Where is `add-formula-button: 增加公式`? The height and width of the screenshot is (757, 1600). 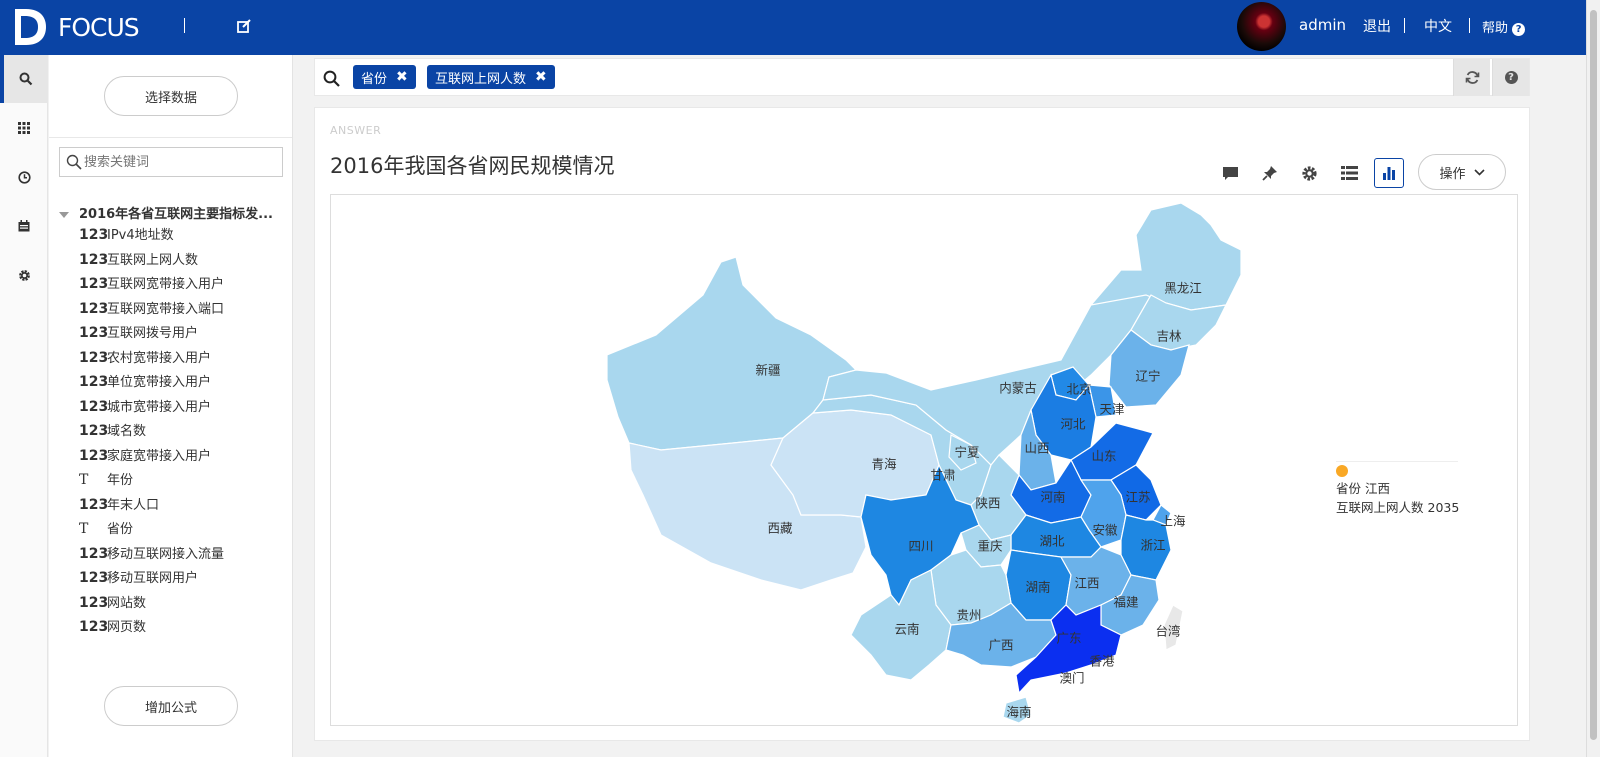
add-formula-button: 增加公式 is located at coordinates (171, 706).